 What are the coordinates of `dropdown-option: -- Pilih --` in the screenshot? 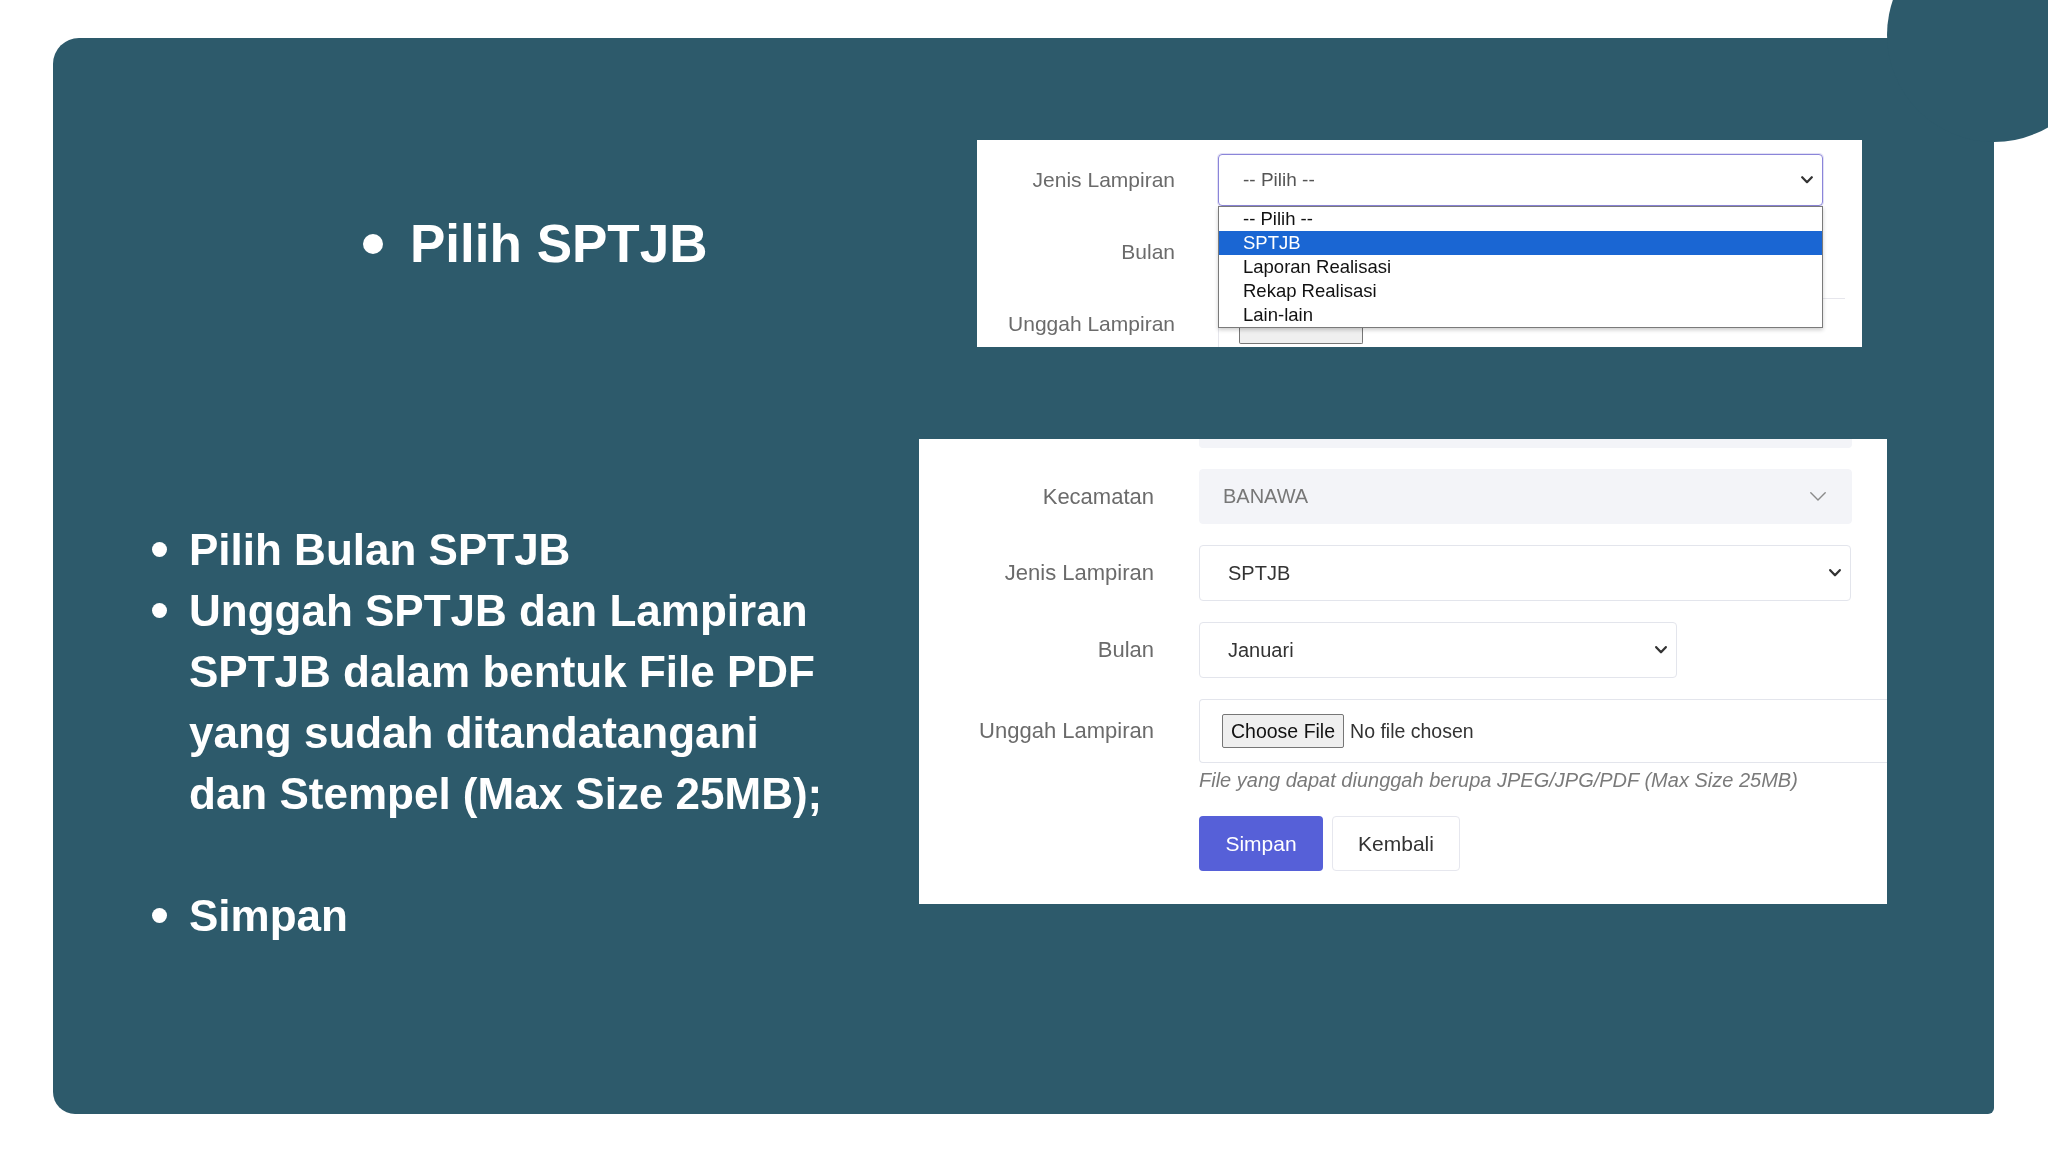 It's located at (1520, 219).